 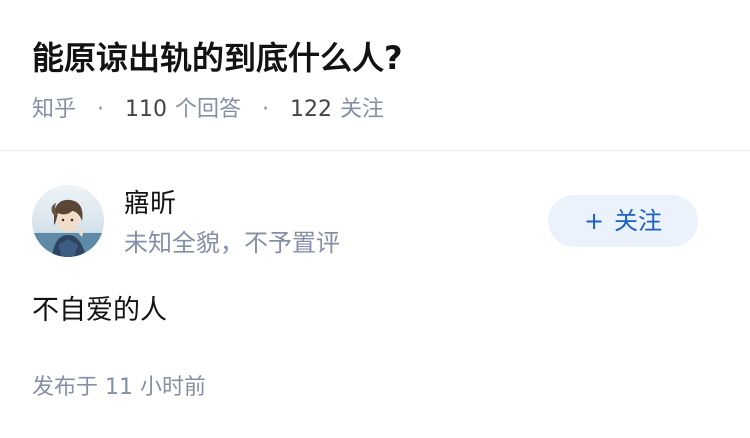 I want to click on question-source: 知乎, so click(x=54, y=109).